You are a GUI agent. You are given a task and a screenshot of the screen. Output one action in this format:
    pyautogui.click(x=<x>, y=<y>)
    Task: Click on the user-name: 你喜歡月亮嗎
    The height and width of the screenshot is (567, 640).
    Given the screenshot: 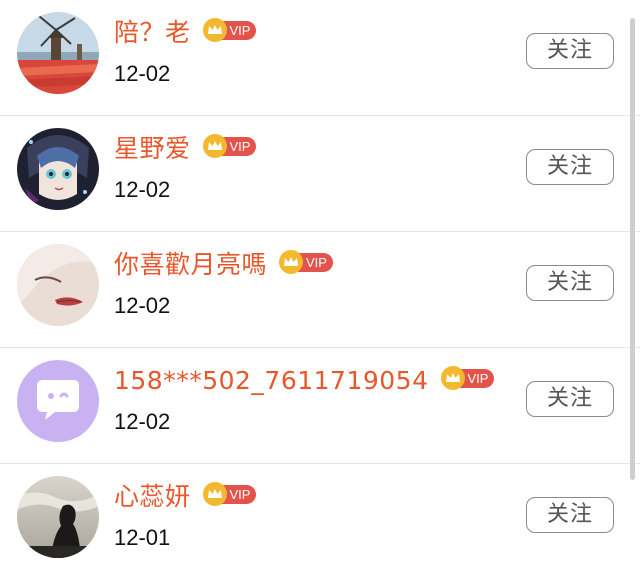 What is the action you would take?
    pyautogui.click(x=190, y=265)
    